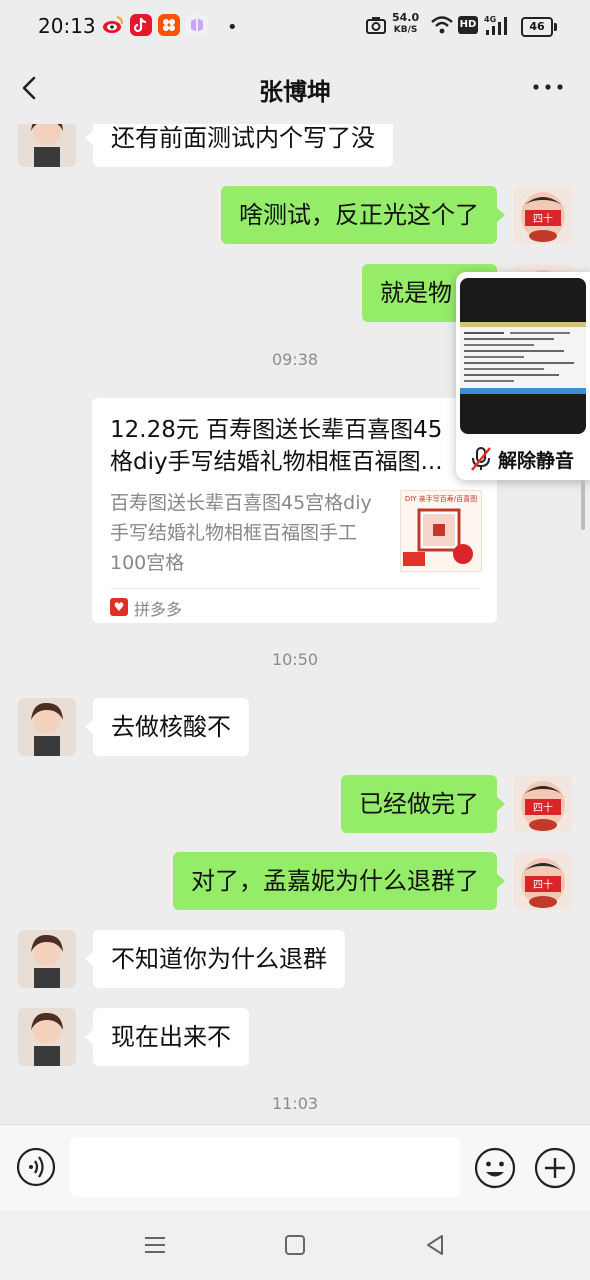  I want to click on link-card-title-line1: 12.28元 百寿图送长辈百喜图45, so click(276, 430).